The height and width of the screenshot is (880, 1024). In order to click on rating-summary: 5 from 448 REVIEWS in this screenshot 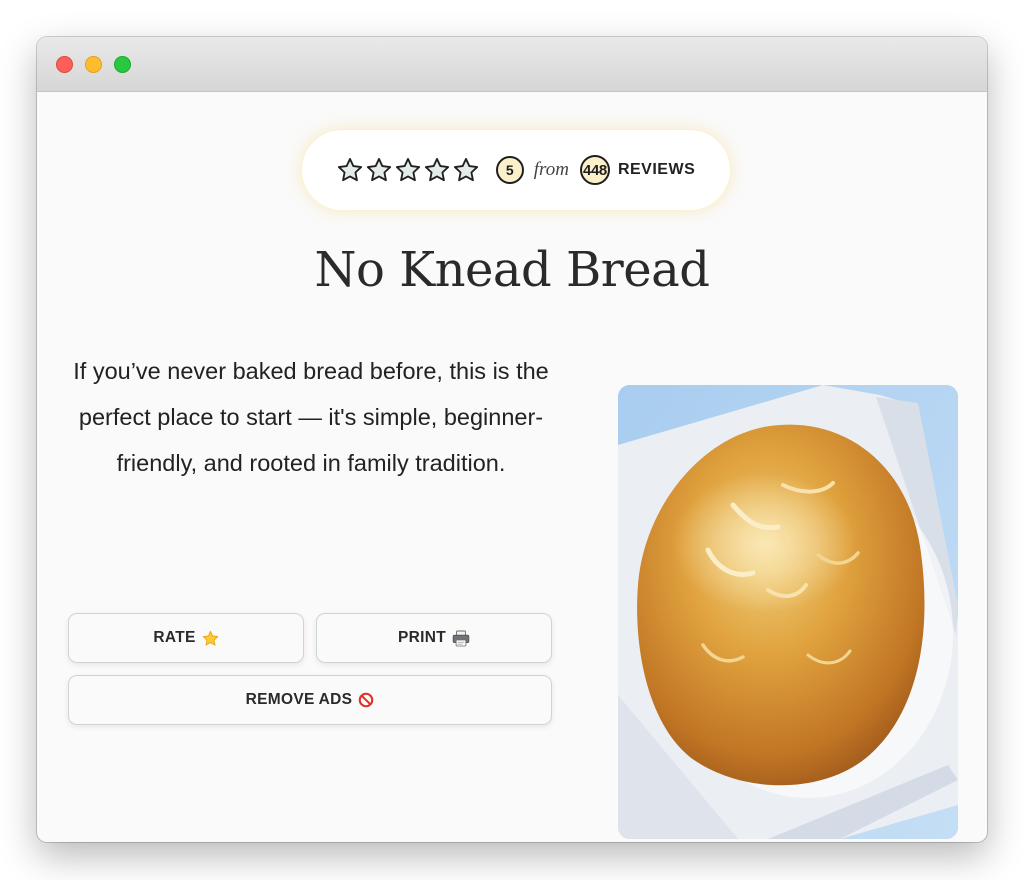, I will do `click(516, 170)`.